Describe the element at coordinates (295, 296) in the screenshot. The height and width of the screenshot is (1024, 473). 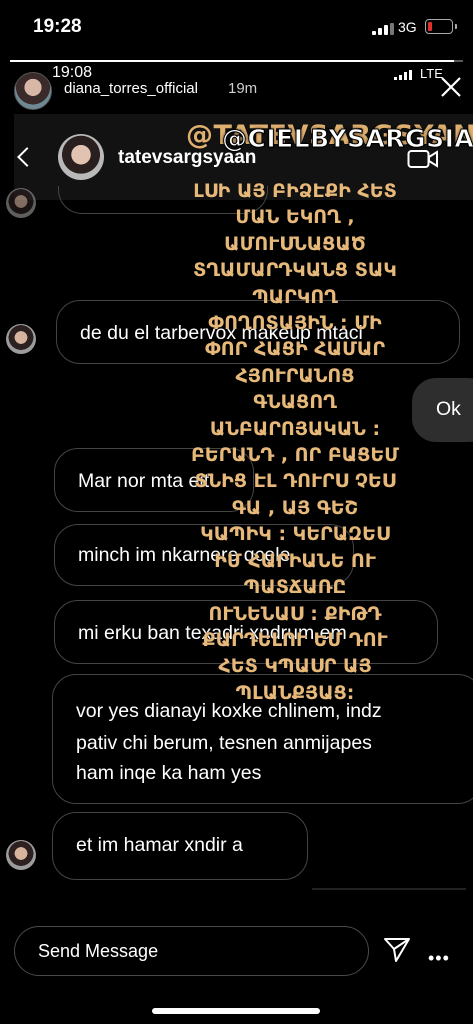
I see `sticker-line: ՊԱՐԿՈՂ` at that location.